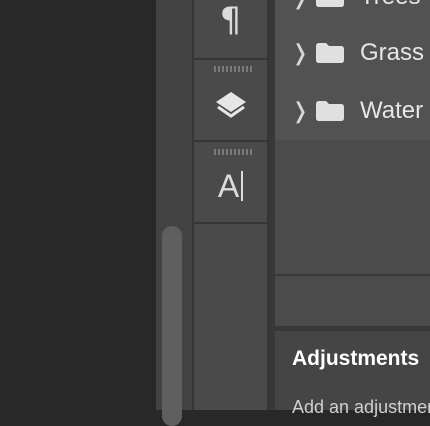 The width and height of the screenshot is (430, 426). What do you see at coordinates (352, 374) in the screenshot?
I see `adjustments-panel: Adjustments Add an adjustment` at bounding box center [352, 374].